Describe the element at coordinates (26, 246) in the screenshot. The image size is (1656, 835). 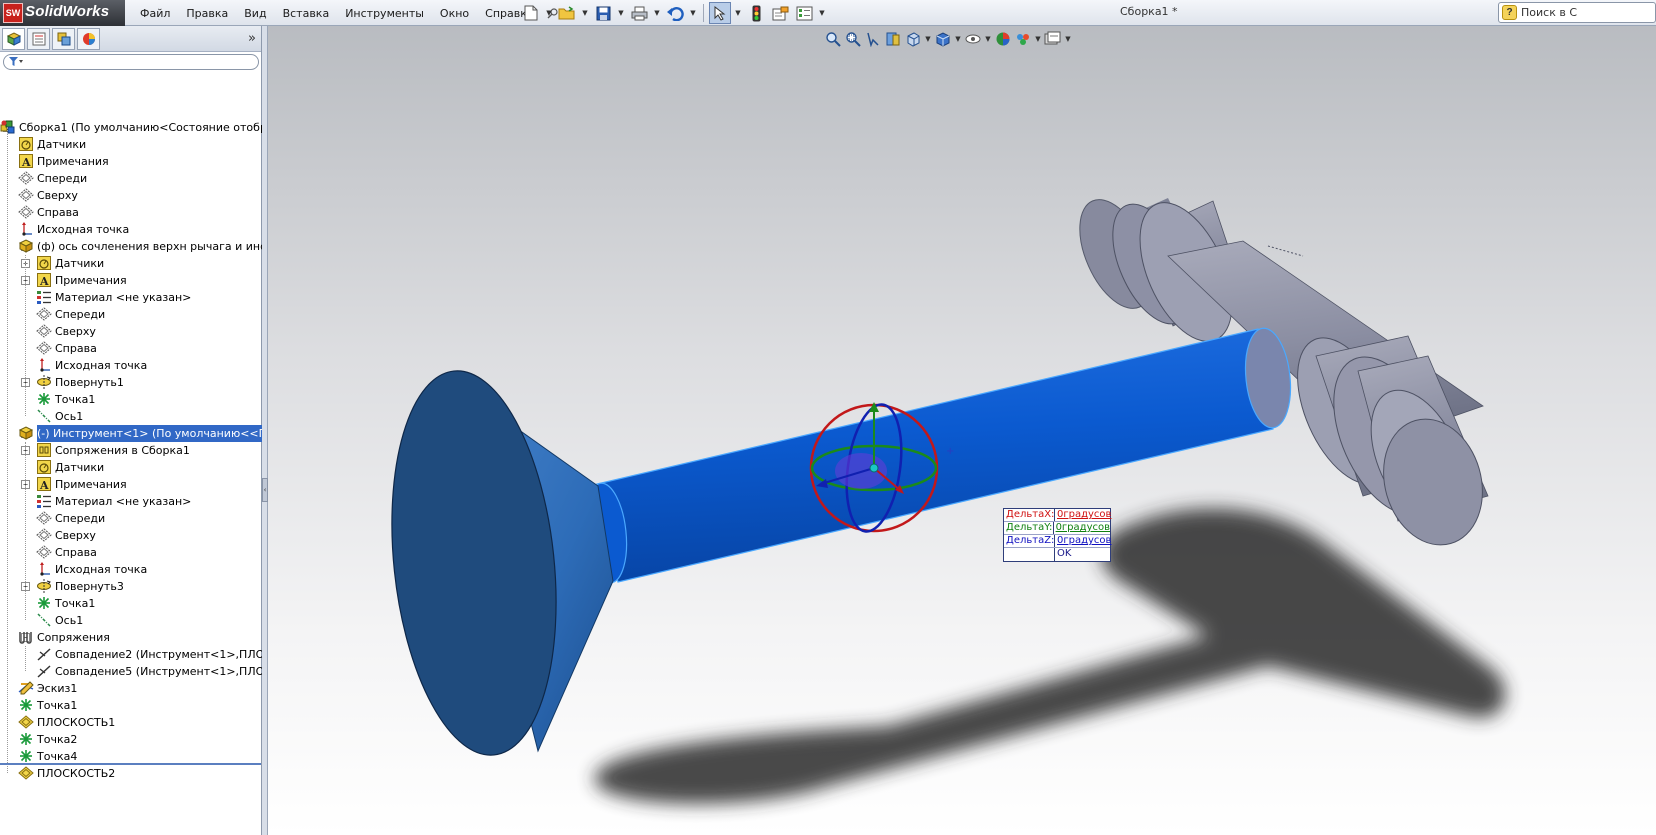
I see `part-icon` at that location.